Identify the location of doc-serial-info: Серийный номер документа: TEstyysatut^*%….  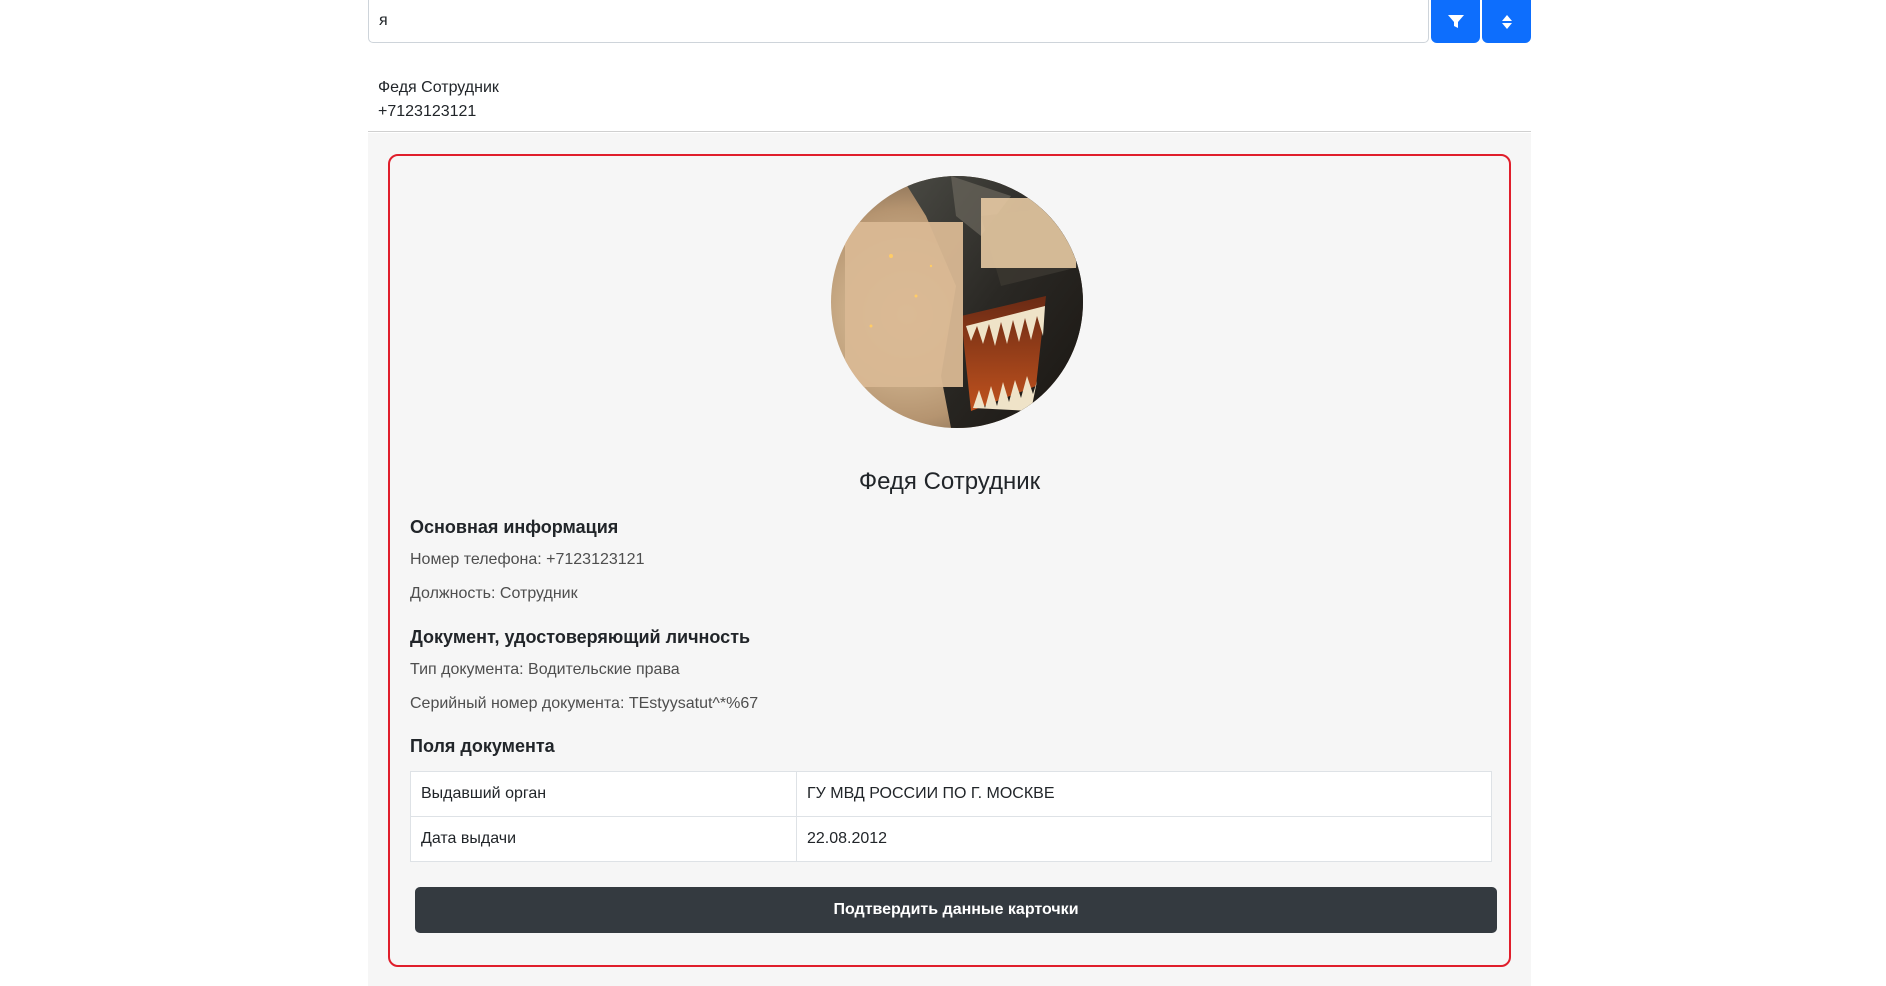
(584, 703).